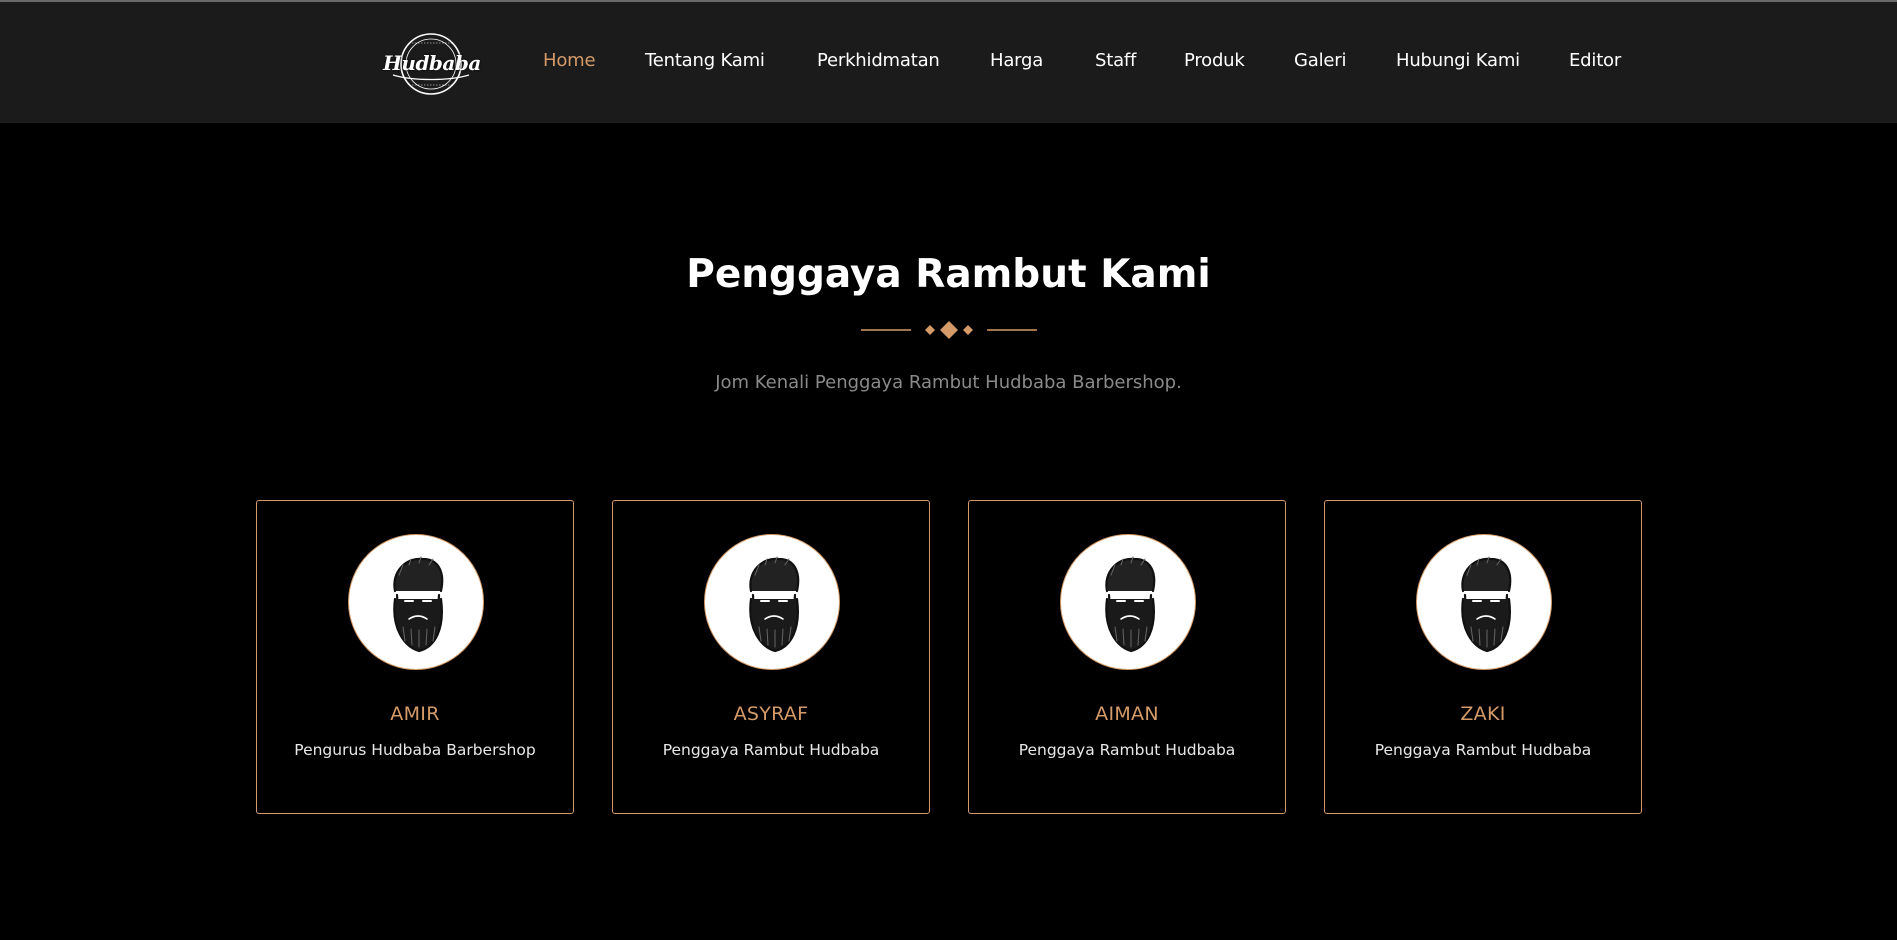 This screenshot has width=1897, height=940. What do you see at coordinates (1115, 60) in the screenshot?
I see `nav-staff: Staff` at bounding box center [1115, 60].